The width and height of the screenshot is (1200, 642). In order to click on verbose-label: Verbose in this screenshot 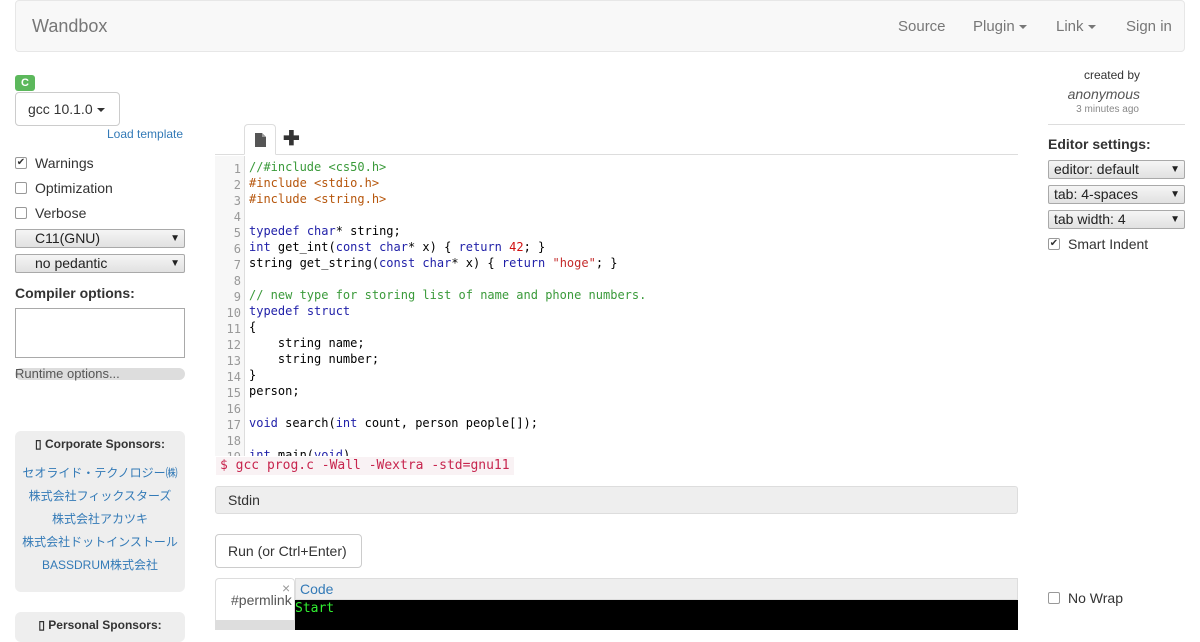, I will do `click(61, 213)`.